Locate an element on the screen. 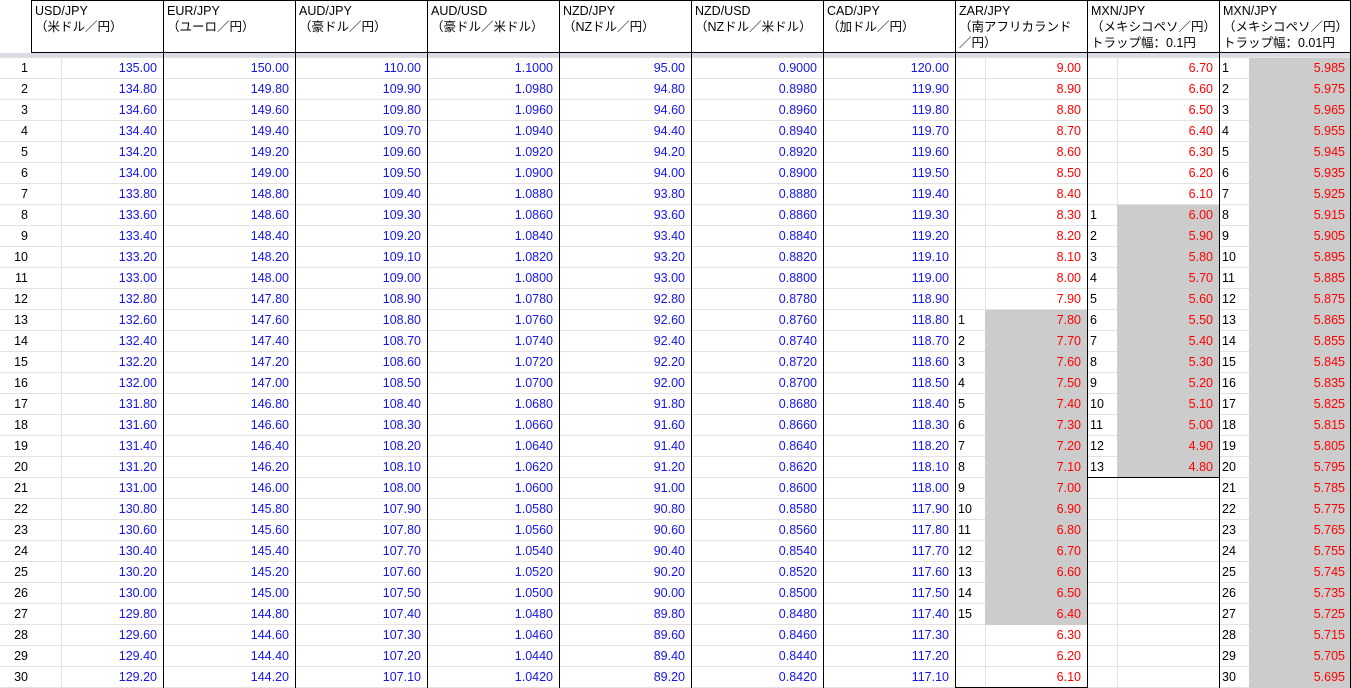 This screenshot has height=688, width=1351. trap-index-cell: 25 is located at coordinates (1234, 572).